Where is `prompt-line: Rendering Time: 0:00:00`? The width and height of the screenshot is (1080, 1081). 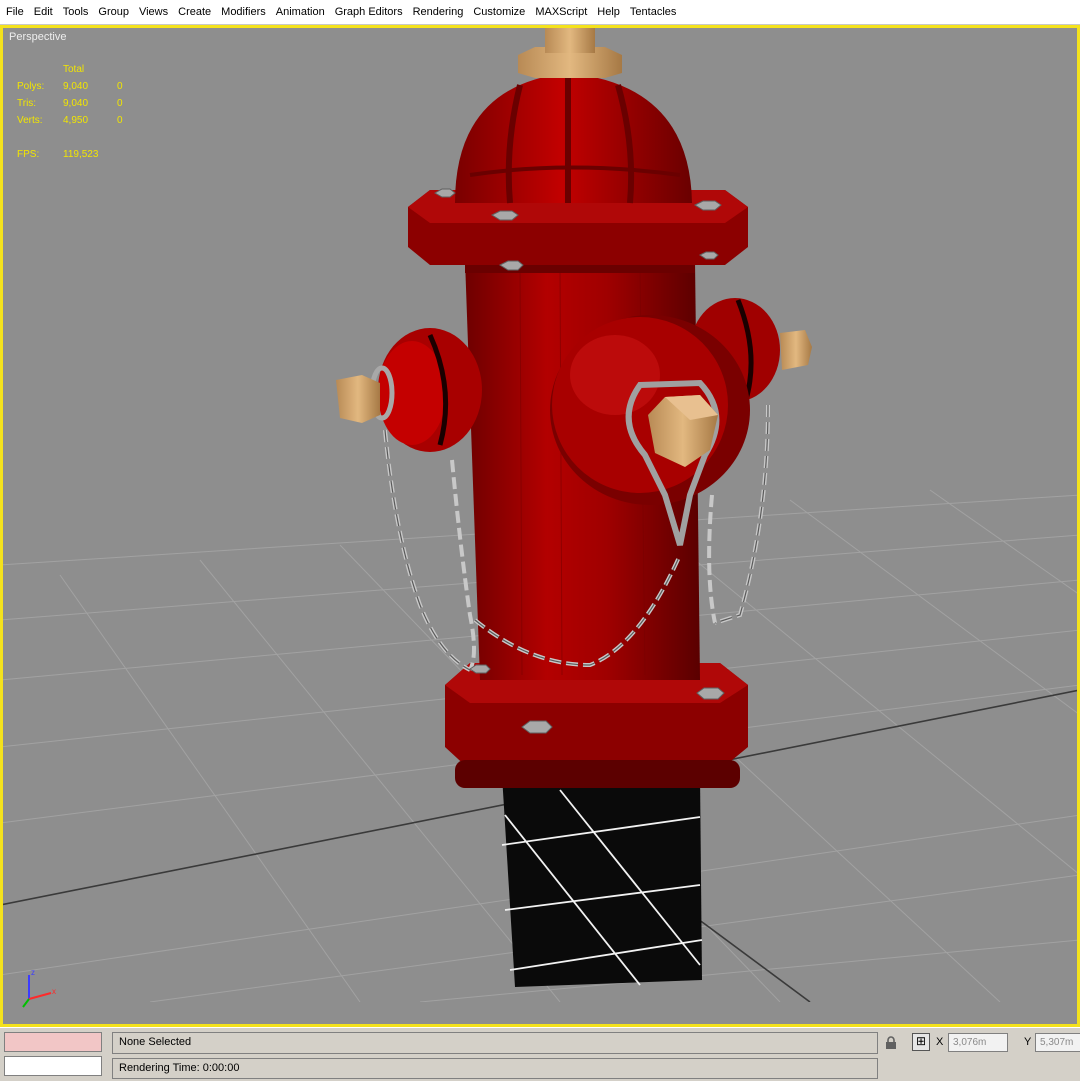 prompt-line: Rendering Time: 0:00:00 is located at coordinates (495, 1068).